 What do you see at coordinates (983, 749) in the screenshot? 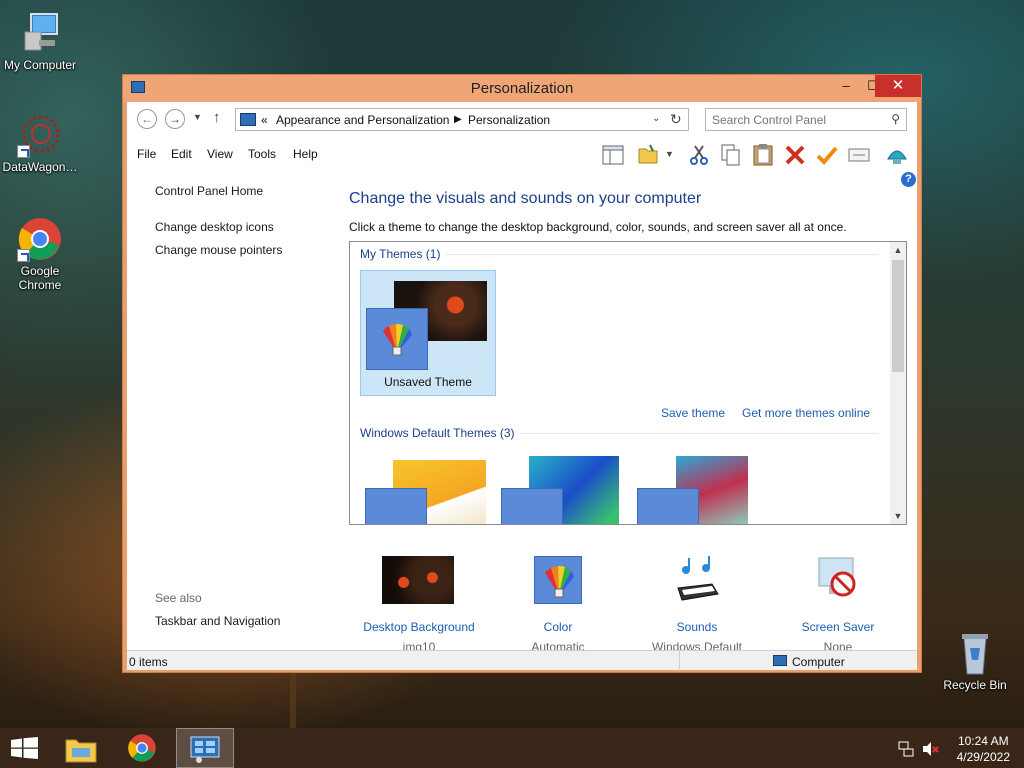
I see `taskbar-clock: 10:24 AM 4/29/2022` at bounding box center [983, 749].